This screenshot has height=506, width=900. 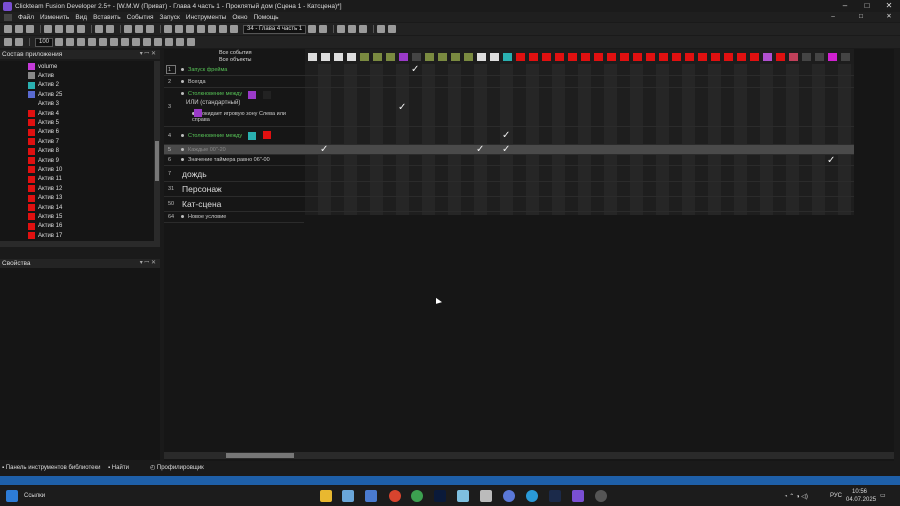 What do you see at coordinates (43, 132) in the screenshot?
I see `tree-item: Актив 6` at bounding box center [43, 132].